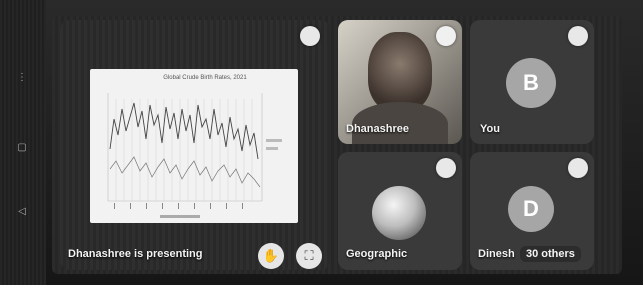 The width and height of the screenshot is (643, 285). I want to click on participant-photo, so click(399, 213).